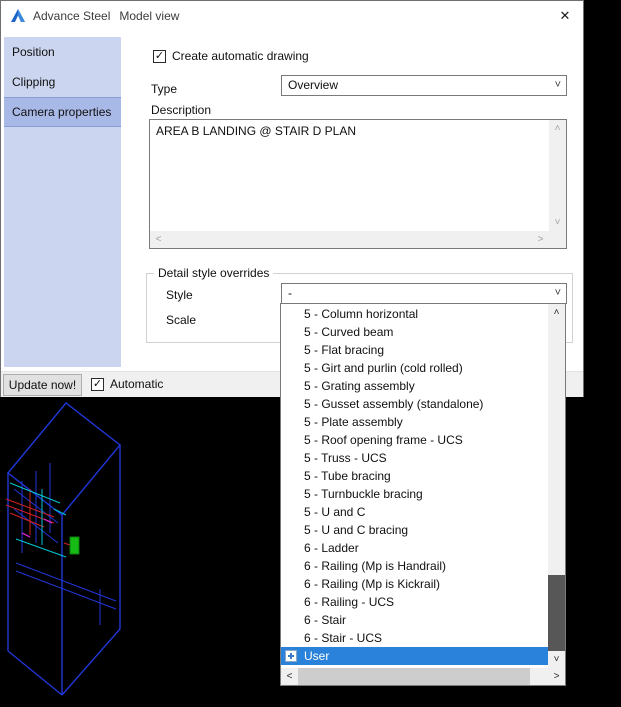  I want to click on dropdown-item: 5 - U and C, so click(414, 512).